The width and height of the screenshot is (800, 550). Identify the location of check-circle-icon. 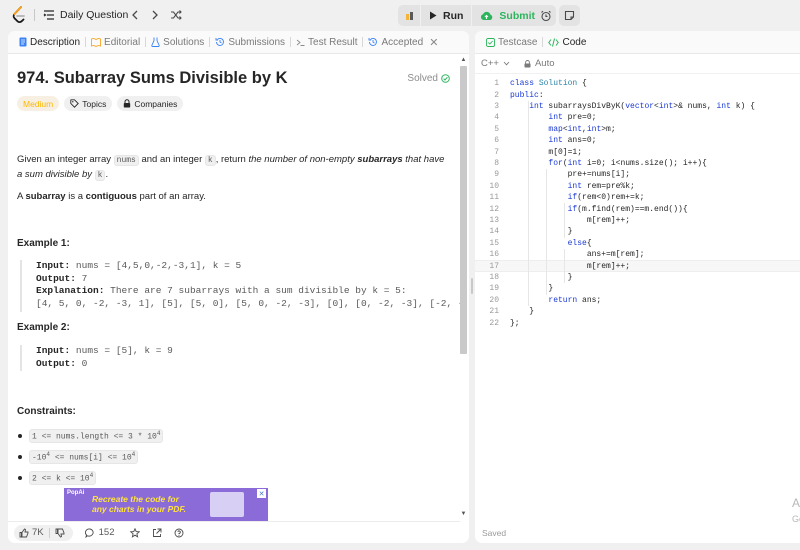
(445, 78).